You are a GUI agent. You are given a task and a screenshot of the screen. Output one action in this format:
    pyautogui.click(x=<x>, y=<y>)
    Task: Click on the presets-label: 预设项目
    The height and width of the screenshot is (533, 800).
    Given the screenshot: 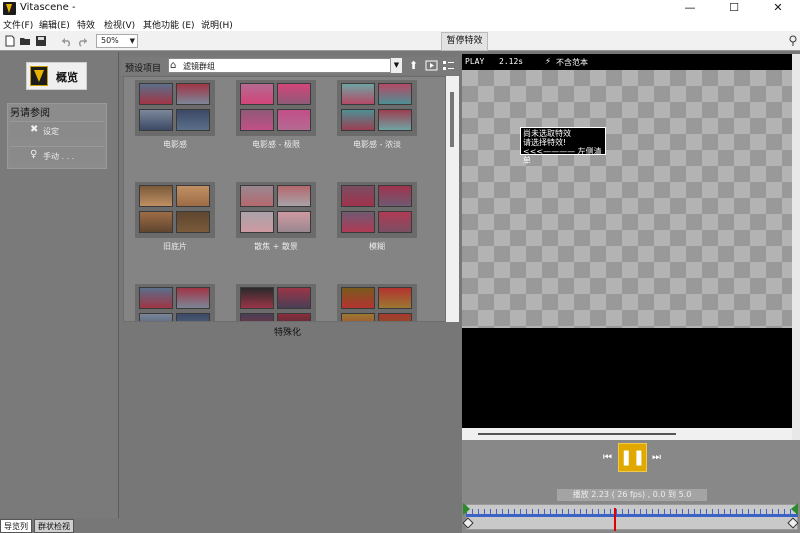 What is the action you would take?
    pyautogui.click(x=143, y=69)
    